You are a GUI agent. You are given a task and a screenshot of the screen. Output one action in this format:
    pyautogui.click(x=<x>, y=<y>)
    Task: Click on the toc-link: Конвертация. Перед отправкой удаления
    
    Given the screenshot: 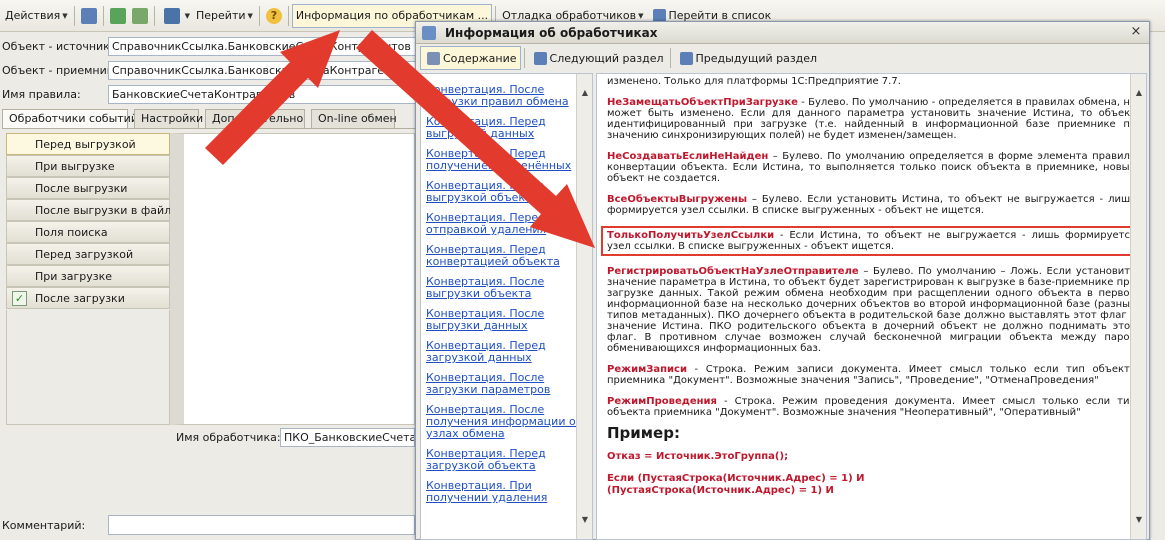 What is the action you would take?
    pyautogui.click(x=506, y=224)
    